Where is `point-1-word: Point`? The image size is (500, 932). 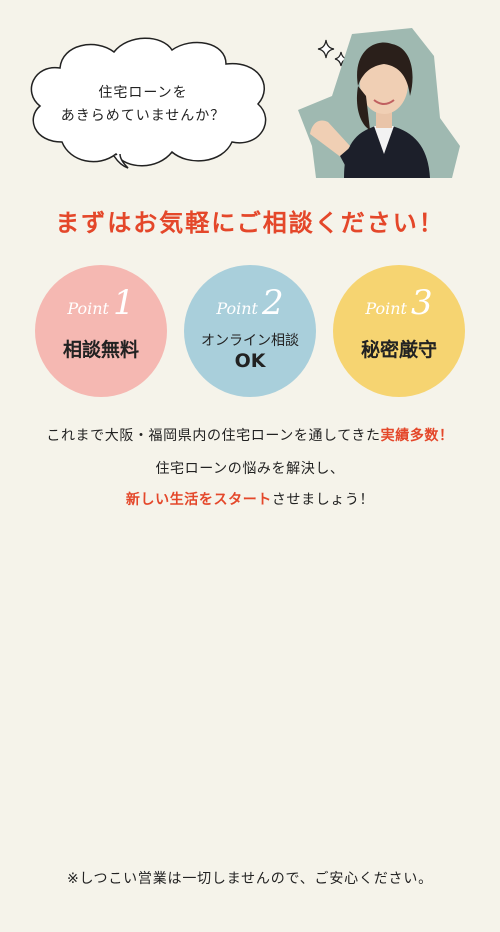 point-1-word: Point is located at coordinates (88, 308).